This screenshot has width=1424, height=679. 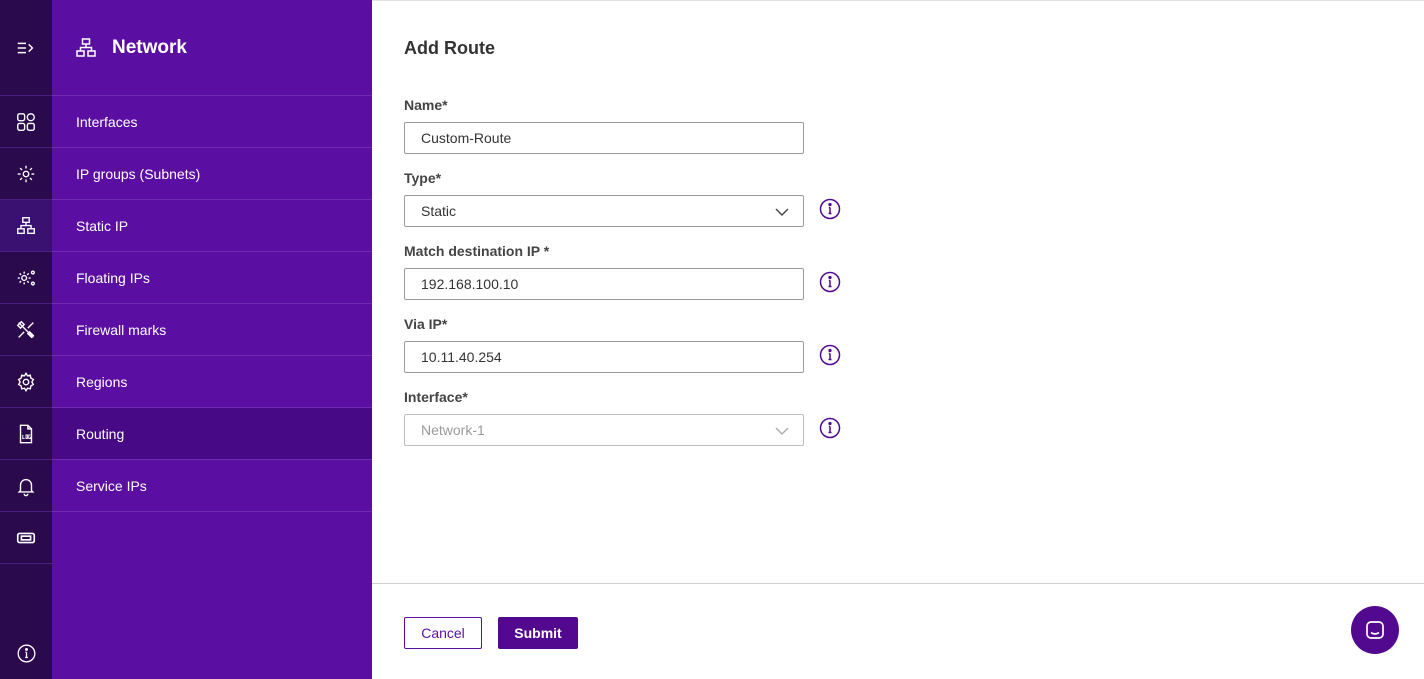 I want to click on sidebar-item-service-ips: Service IPs, so click(x=212, y=486).